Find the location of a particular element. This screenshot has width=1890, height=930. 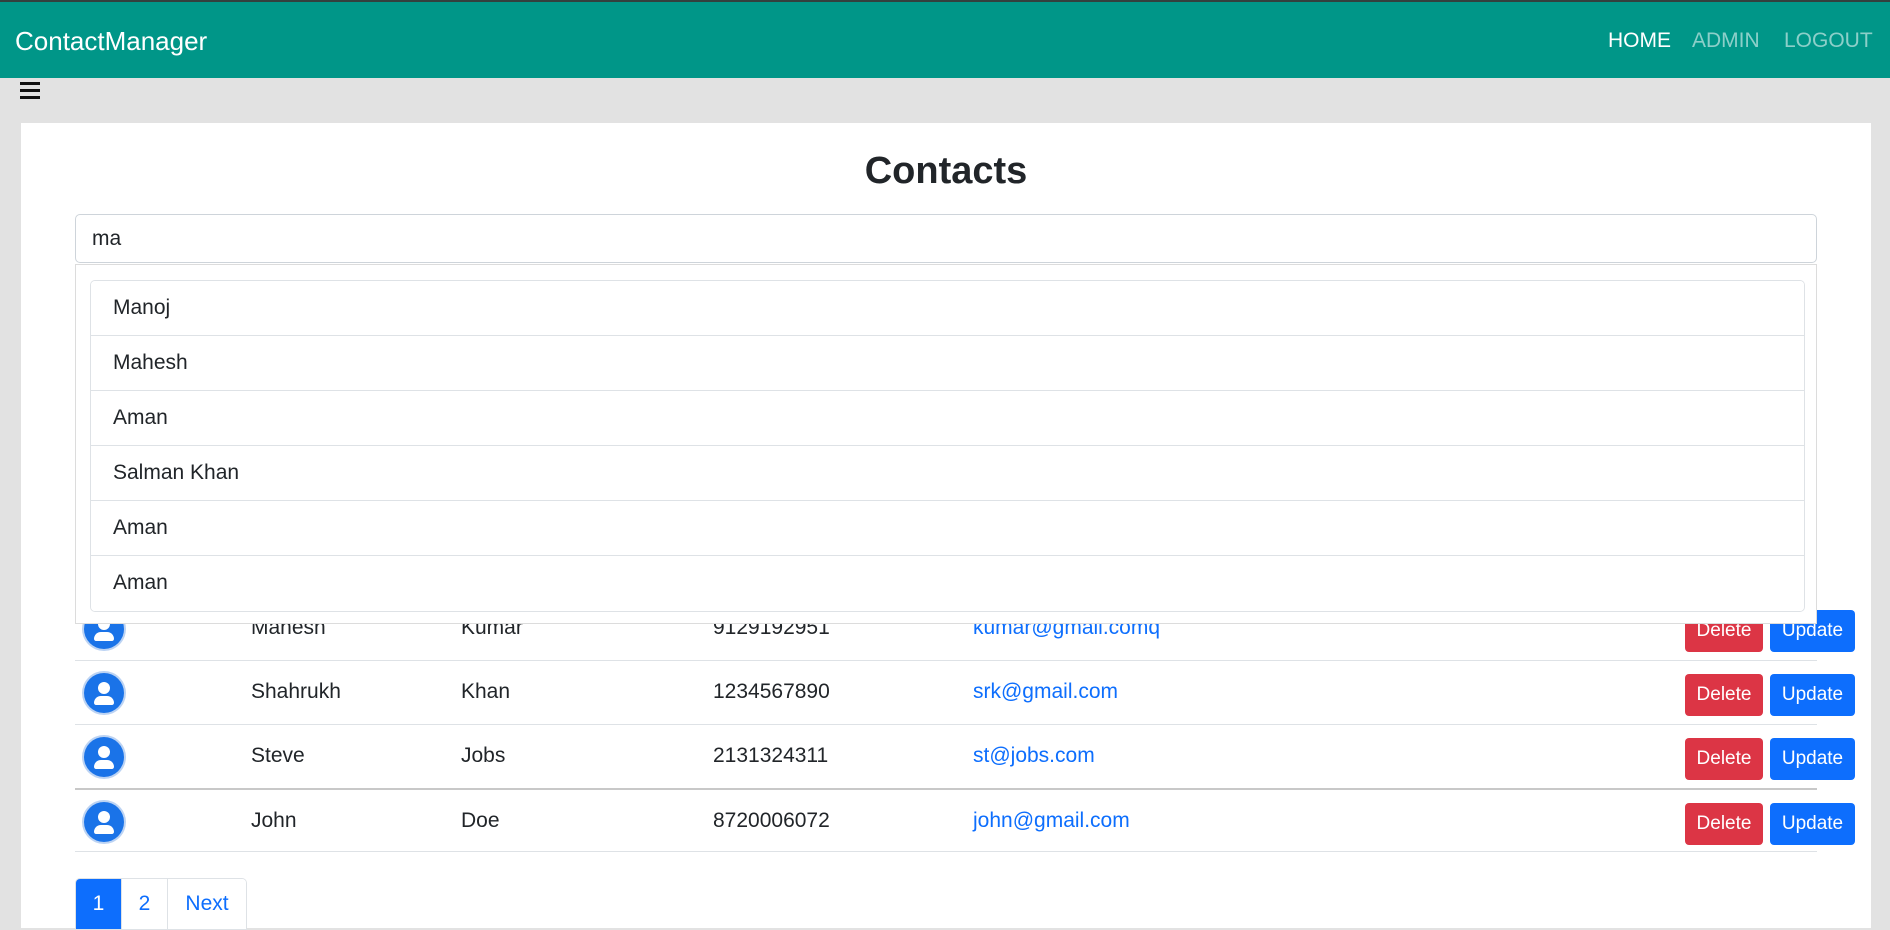

phone: 8720006072 is located at coordinates (771, 820).